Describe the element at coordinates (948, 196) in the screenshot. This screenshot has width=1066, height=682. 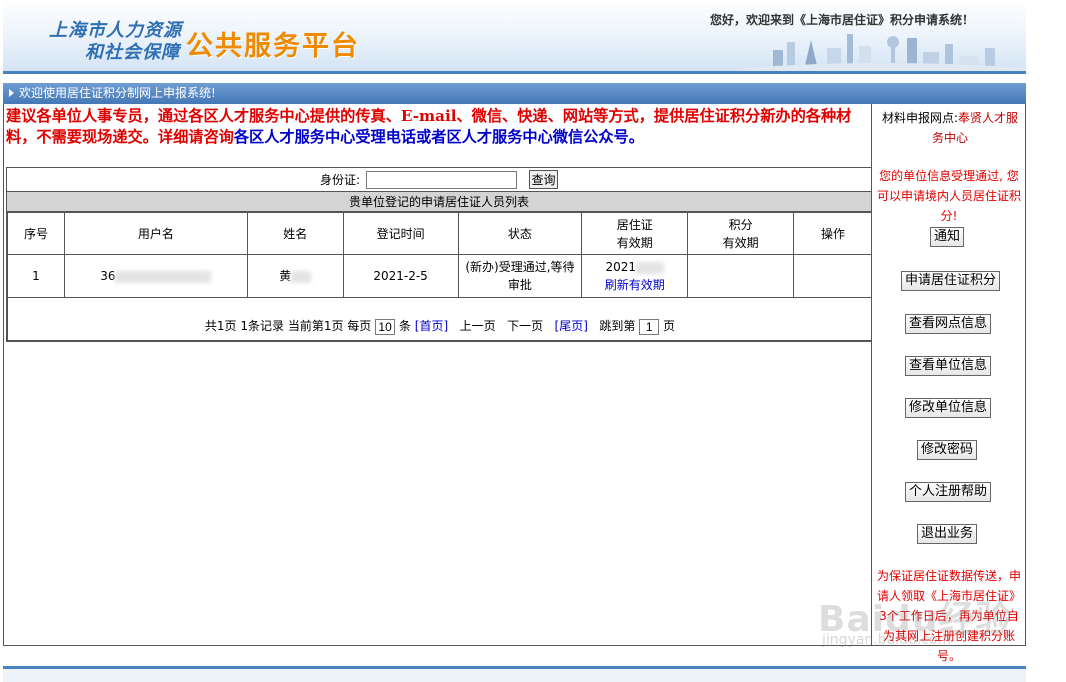
I see `unit-status-message: 您的单位信息受理通过, 您可以申请境内人员居住证积分!` at that location.